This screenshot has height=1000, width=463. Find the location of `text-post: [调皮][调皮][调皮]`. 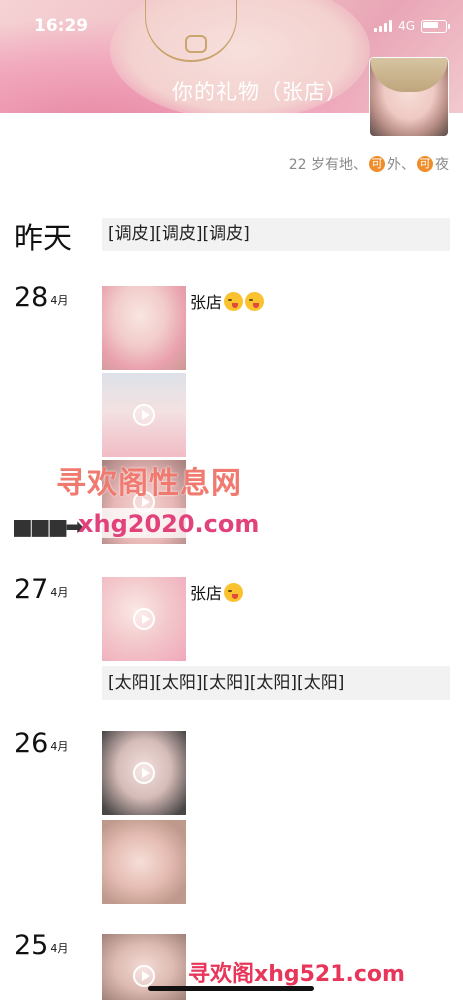

text-post: [调皮][调皮][调皮] is located at coordinates (276, 234).